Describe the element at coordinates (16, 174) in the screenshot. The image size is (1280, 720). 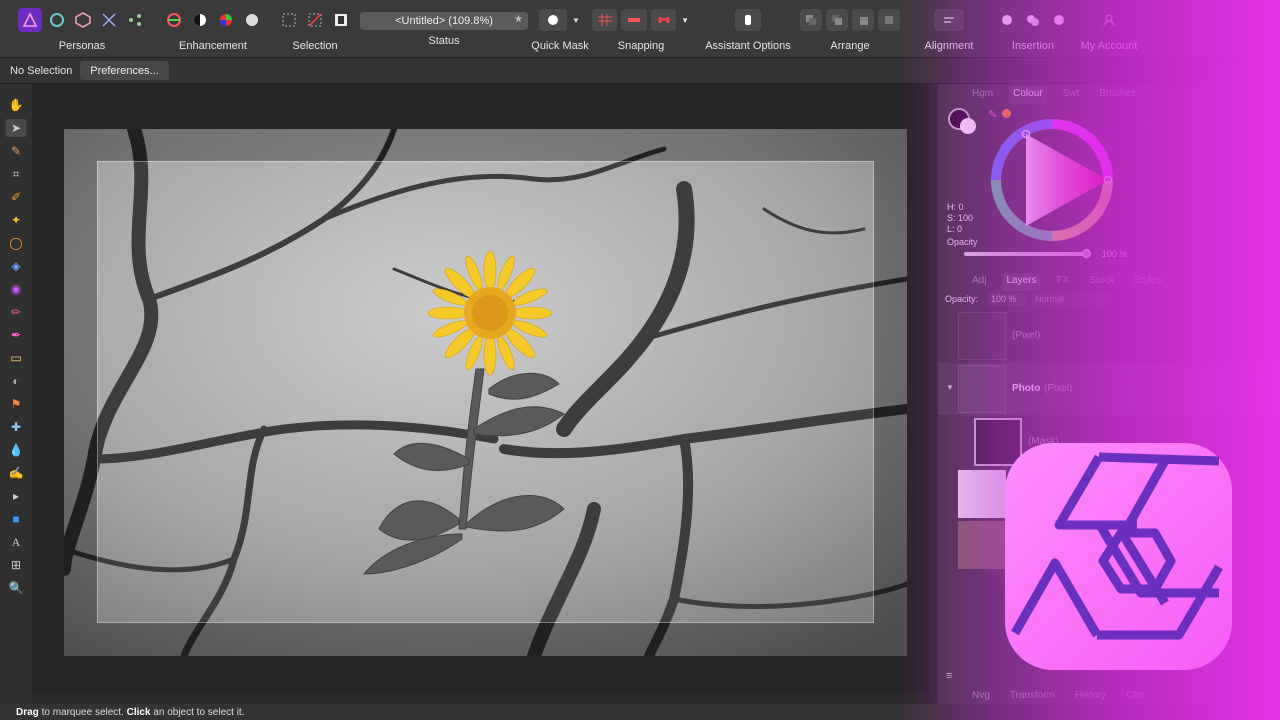
I see `crop-tool-icon: ⌗` at that location.